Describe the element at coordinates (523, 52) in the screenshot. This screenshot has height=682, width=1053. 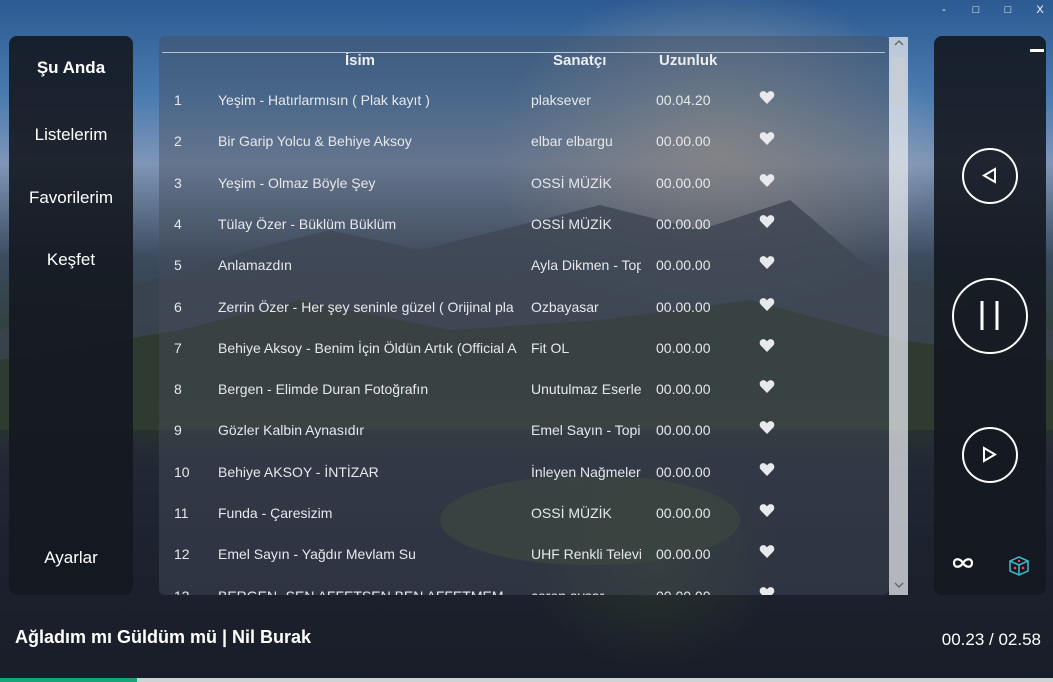
I see `header-divider` at that location.